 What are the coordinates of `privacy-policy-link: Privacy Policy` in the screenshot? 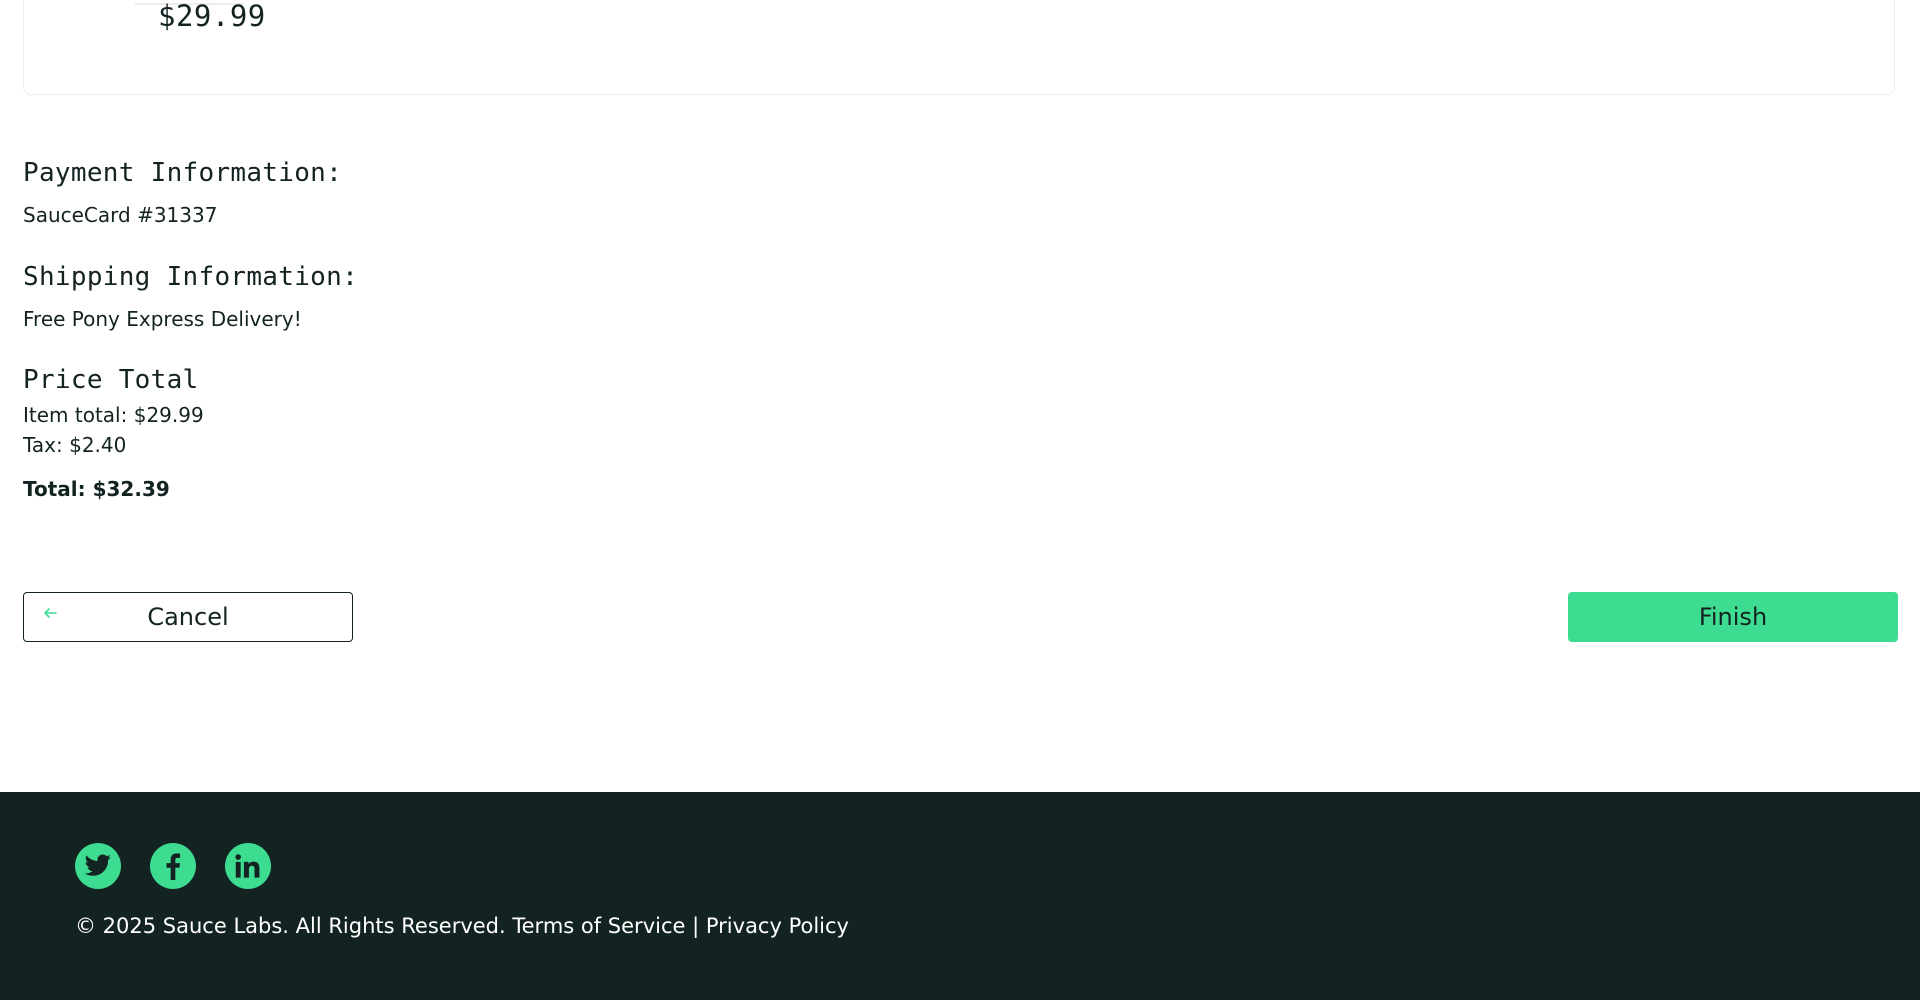 It's located at (777, 926).